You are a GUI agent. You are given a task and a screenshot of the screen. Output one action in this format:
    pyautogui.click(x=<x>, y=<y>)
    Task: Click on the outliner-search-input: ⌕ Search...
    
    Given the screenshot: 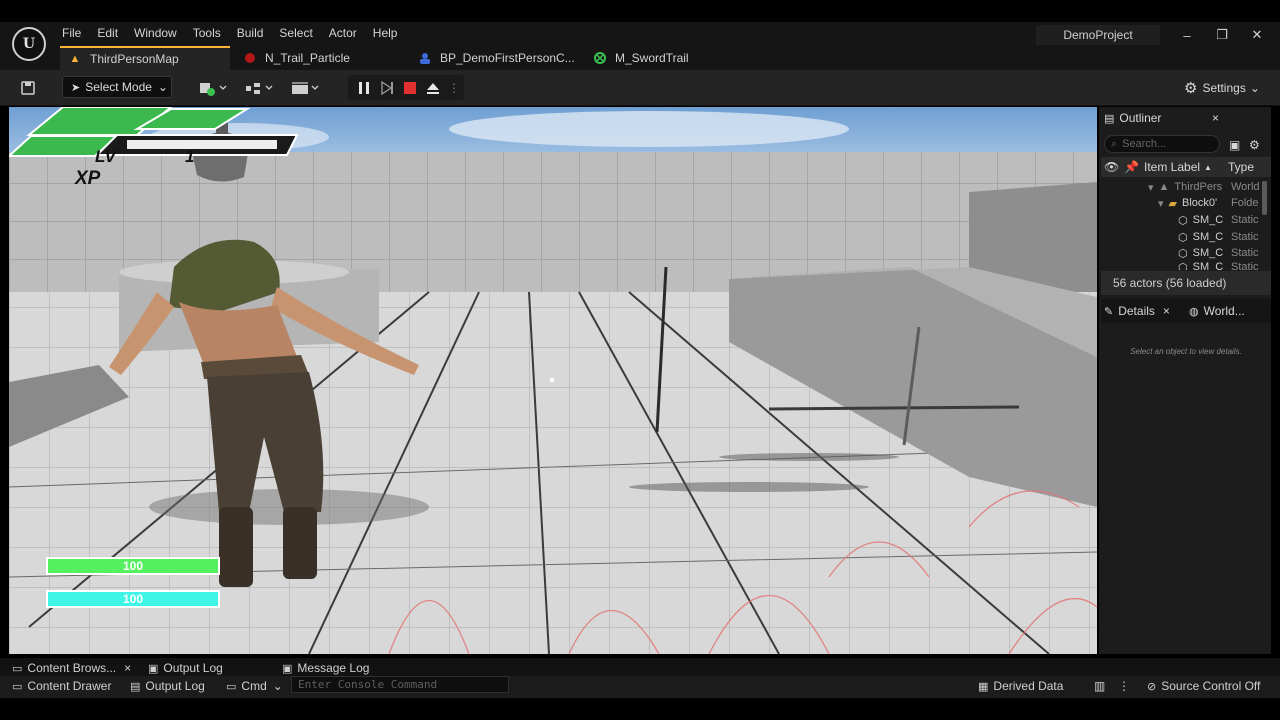 What is the action you would take?
    pyautogui.click(x=1162, y=144)
    